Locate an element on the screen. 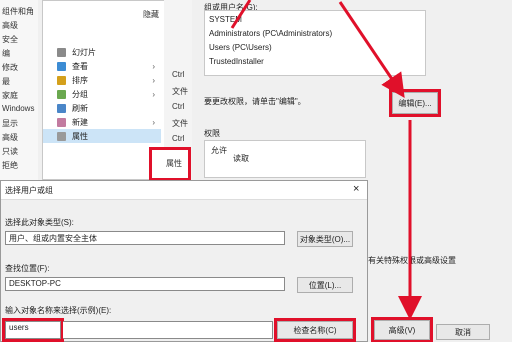 The image size is (512, 342). arrow-to-edit is located at coordinates (371, 49).